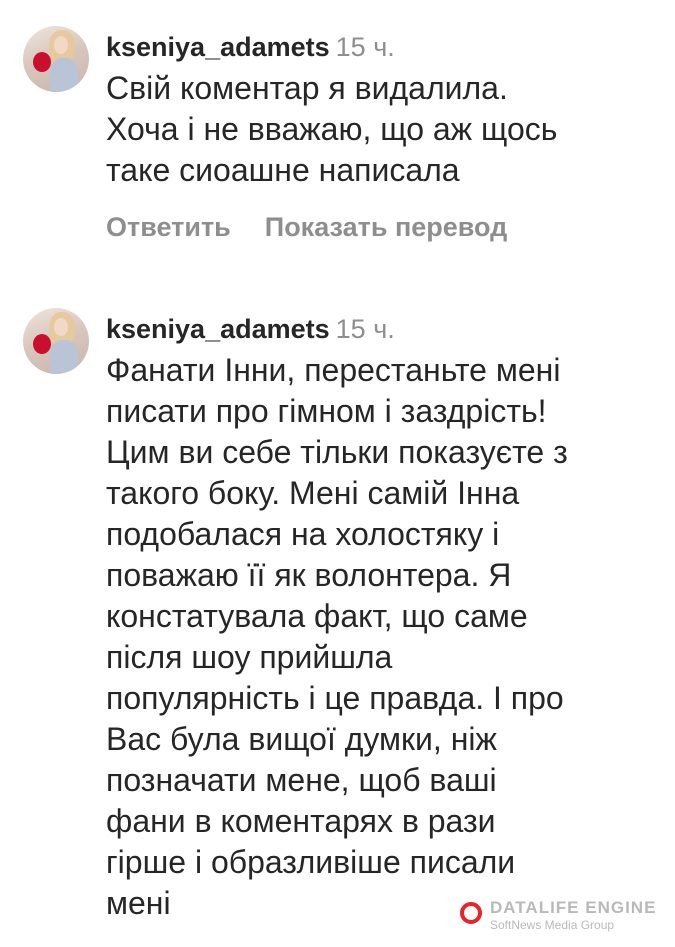 This screenshot has height=947, width=675. I want to click on comment-text-line: такого боку. Мені самій Інна, so click(313, 493).